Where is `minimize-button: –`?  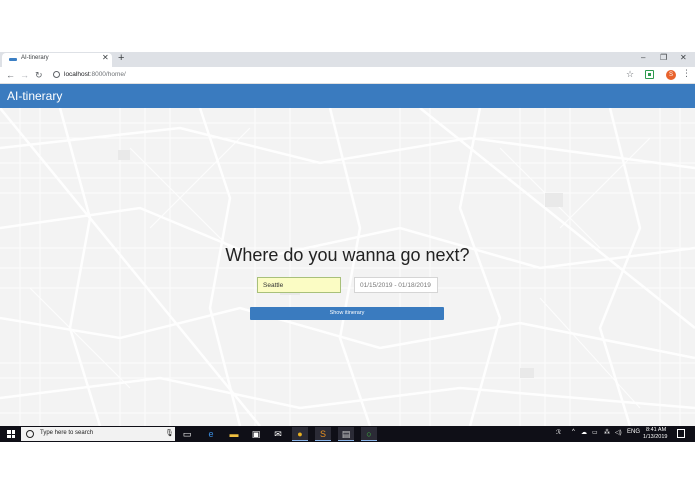
minimize-button: – is located at coordinates (643, 57).